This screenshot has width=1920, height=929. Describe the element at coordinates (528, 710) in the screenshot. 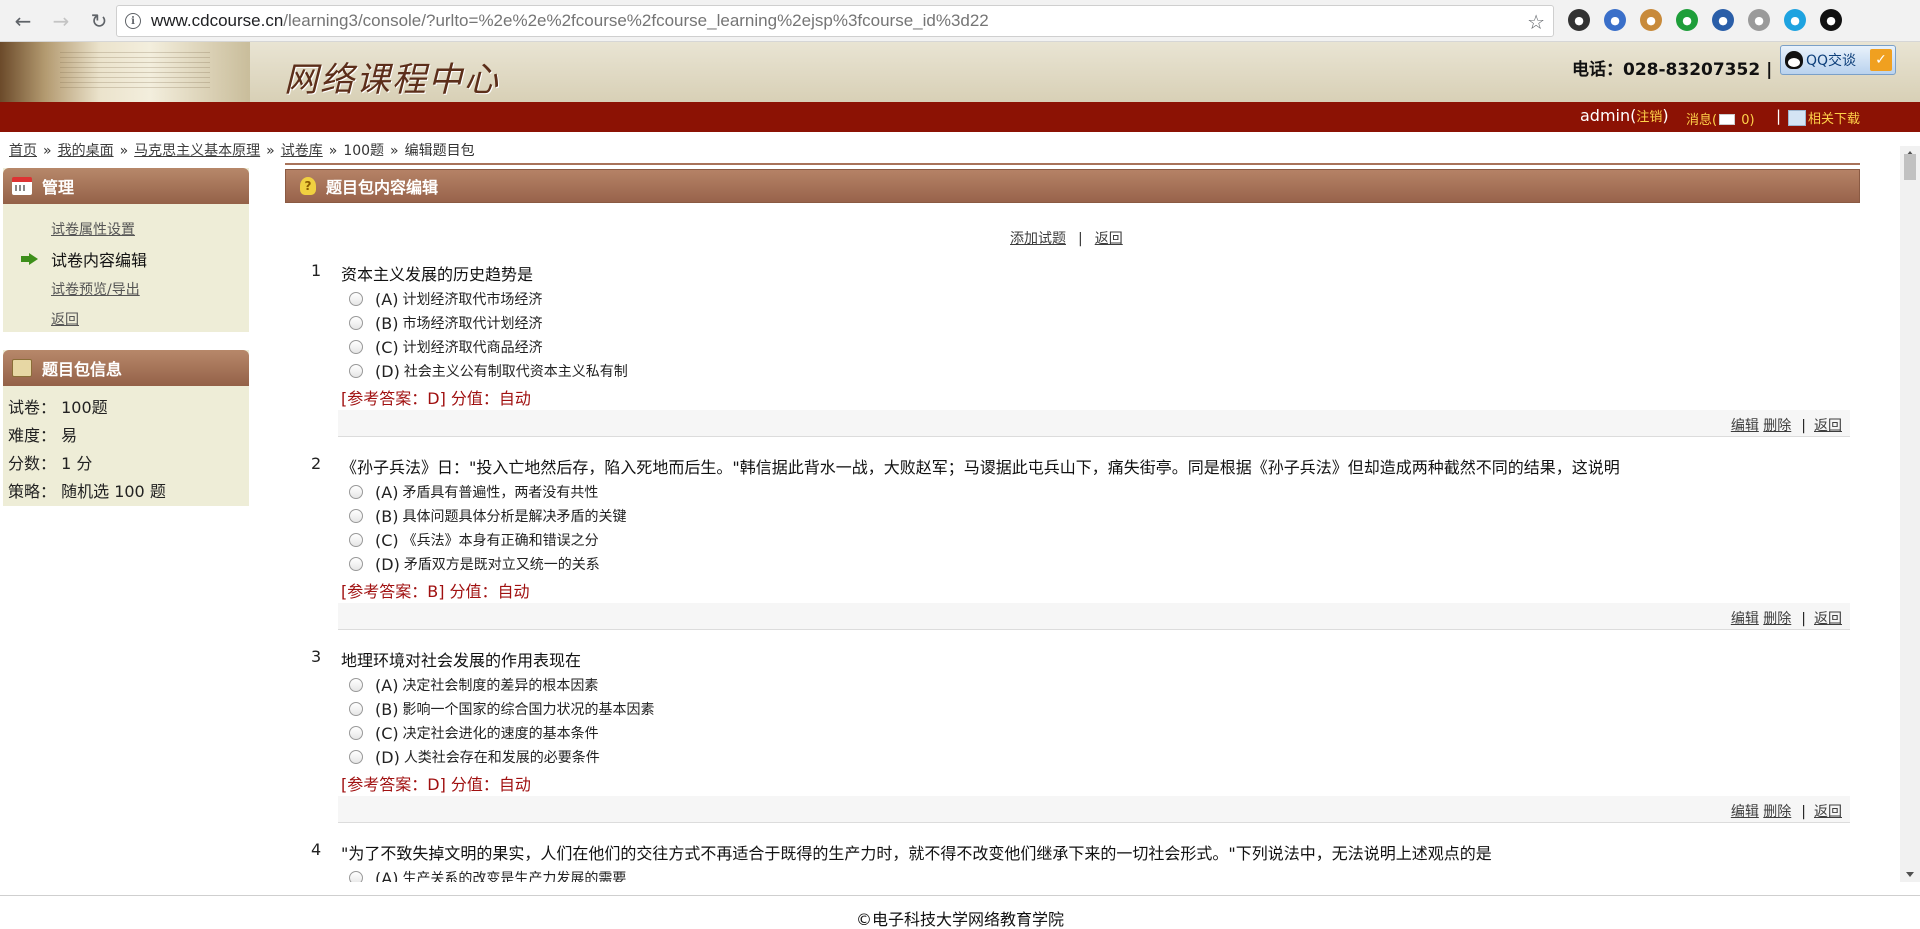

I see `option-text: 影响一个国家的综合国力状况的基本因素` at that location.